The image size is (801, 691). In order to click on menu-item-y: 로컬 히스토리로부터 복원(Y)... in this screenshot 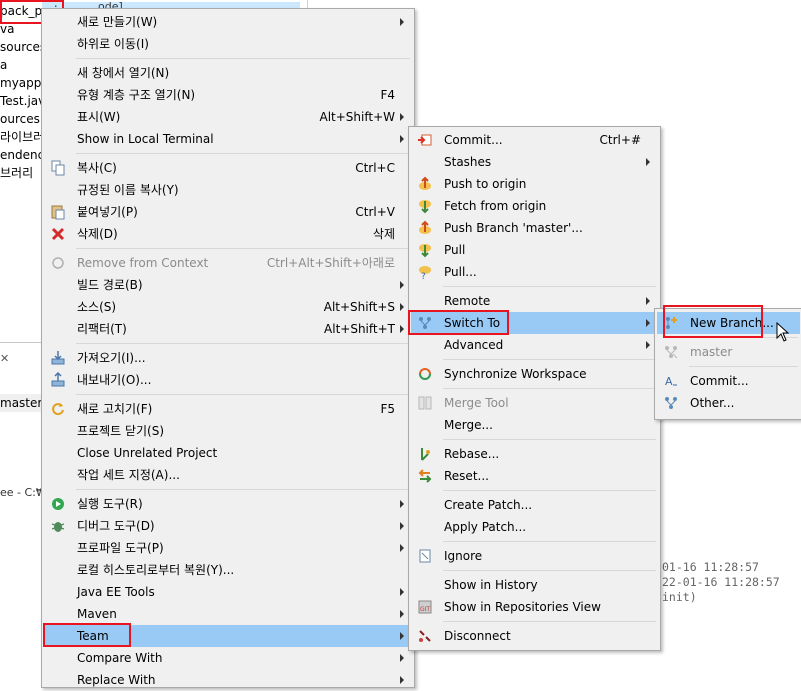, I will do `click(228, 570)`.